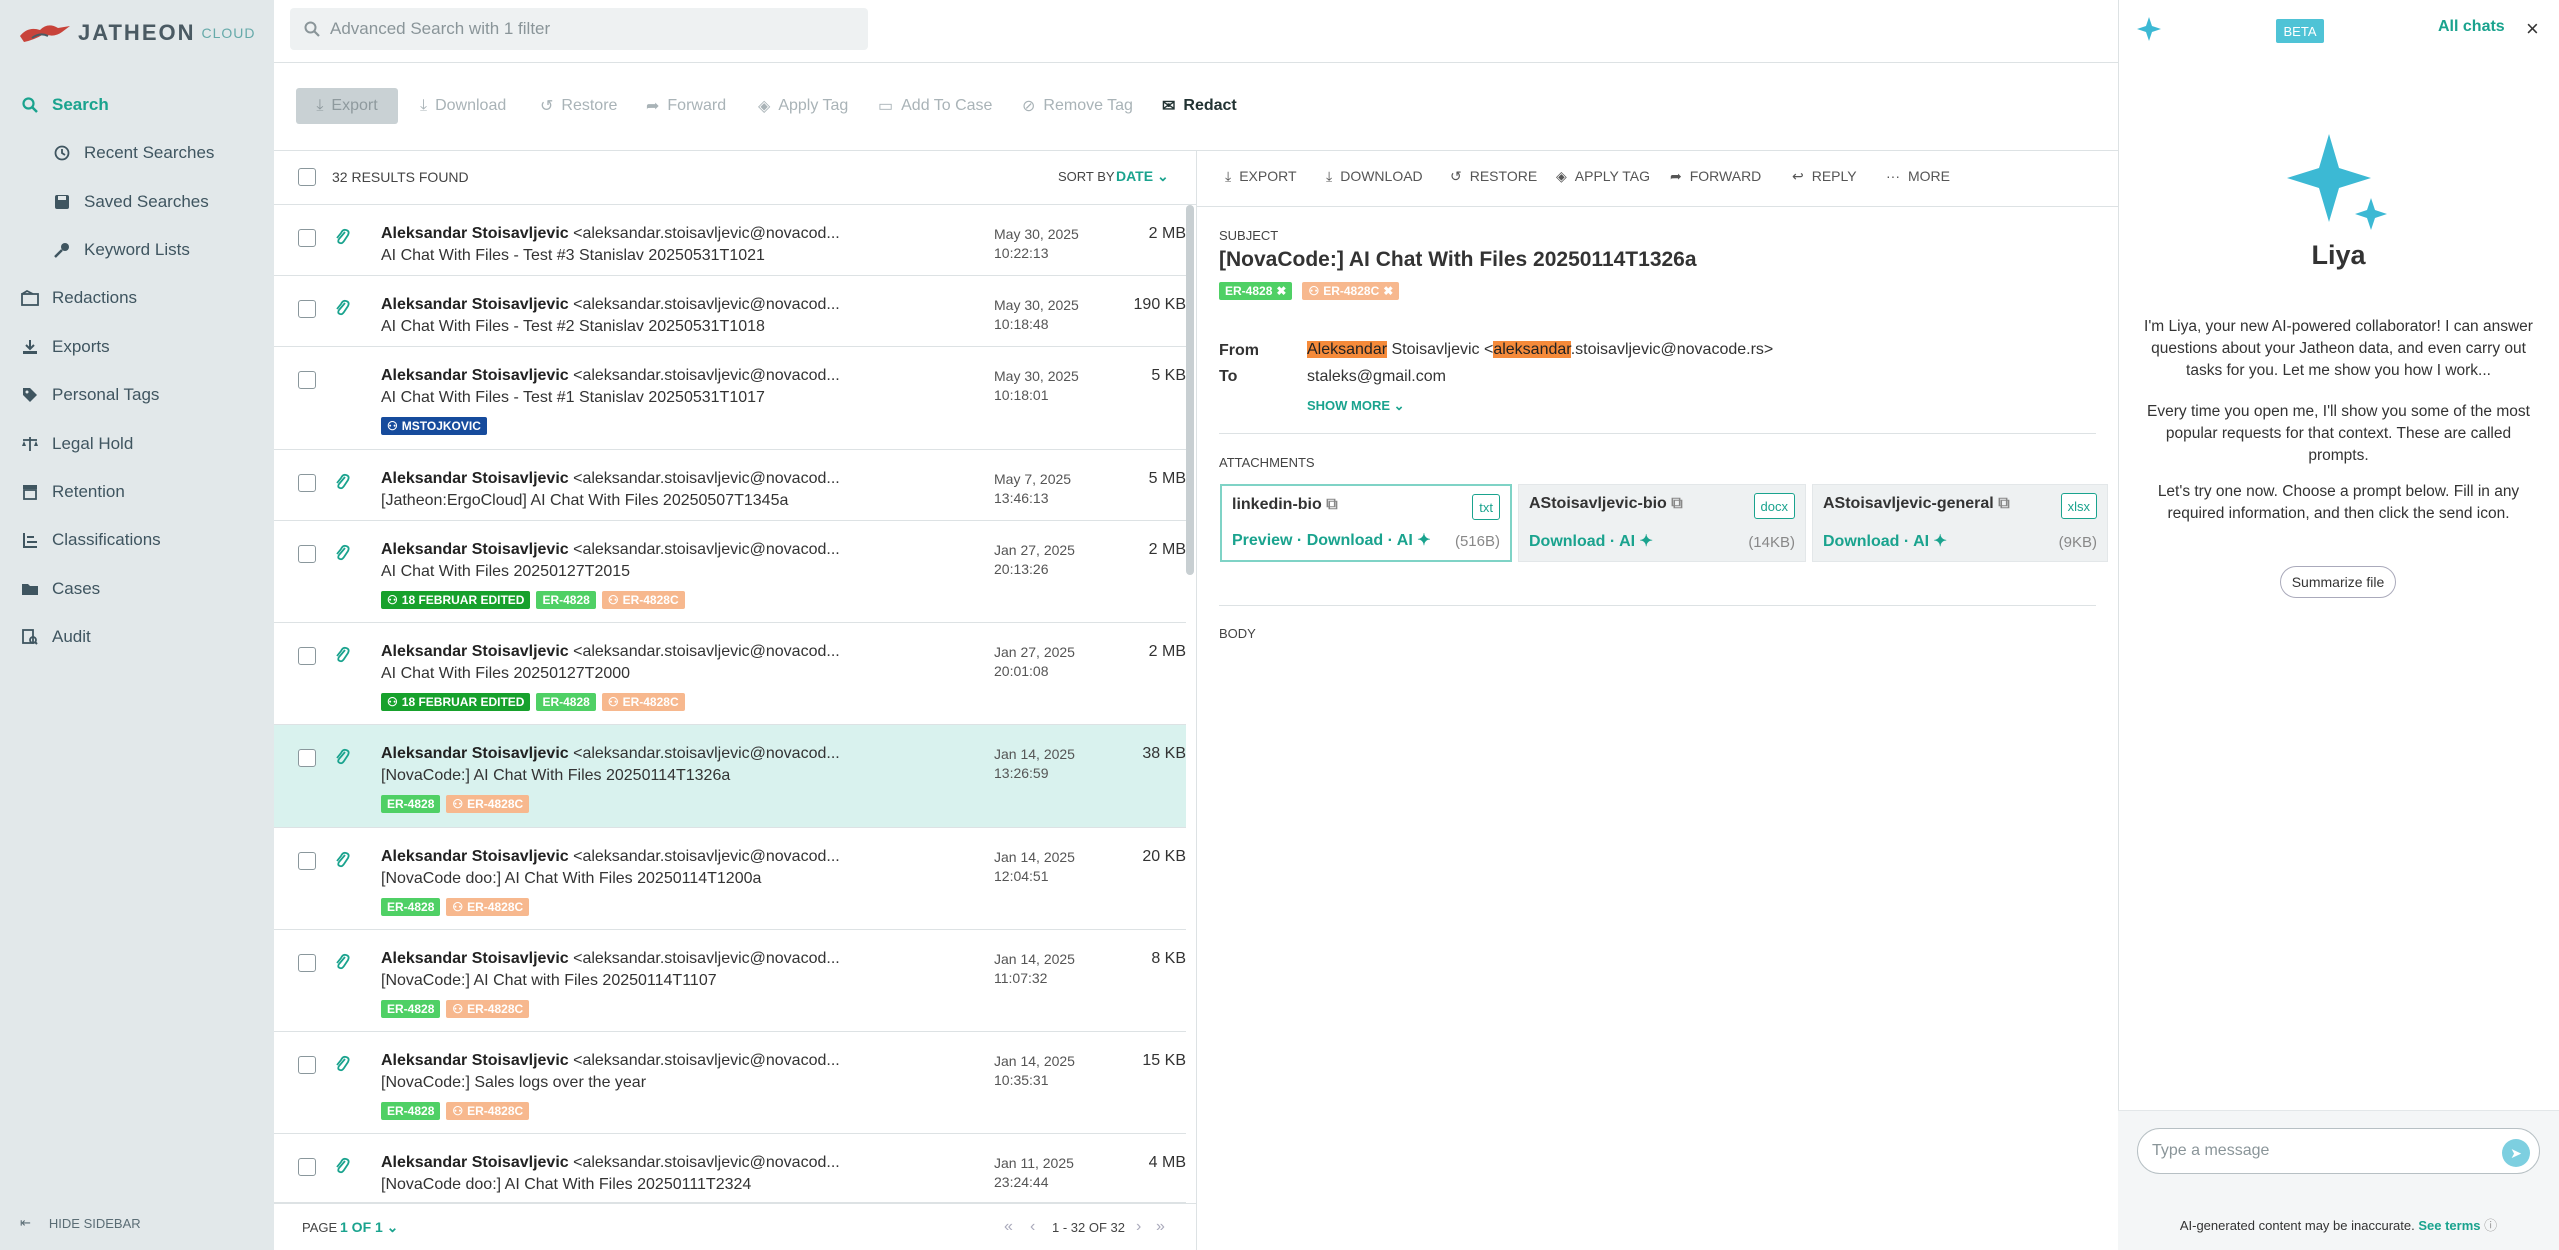  Describe the element at coordinates (1142, 176) in the screenshot. I see `sort-dropdown: DATE ⌄` at that location.